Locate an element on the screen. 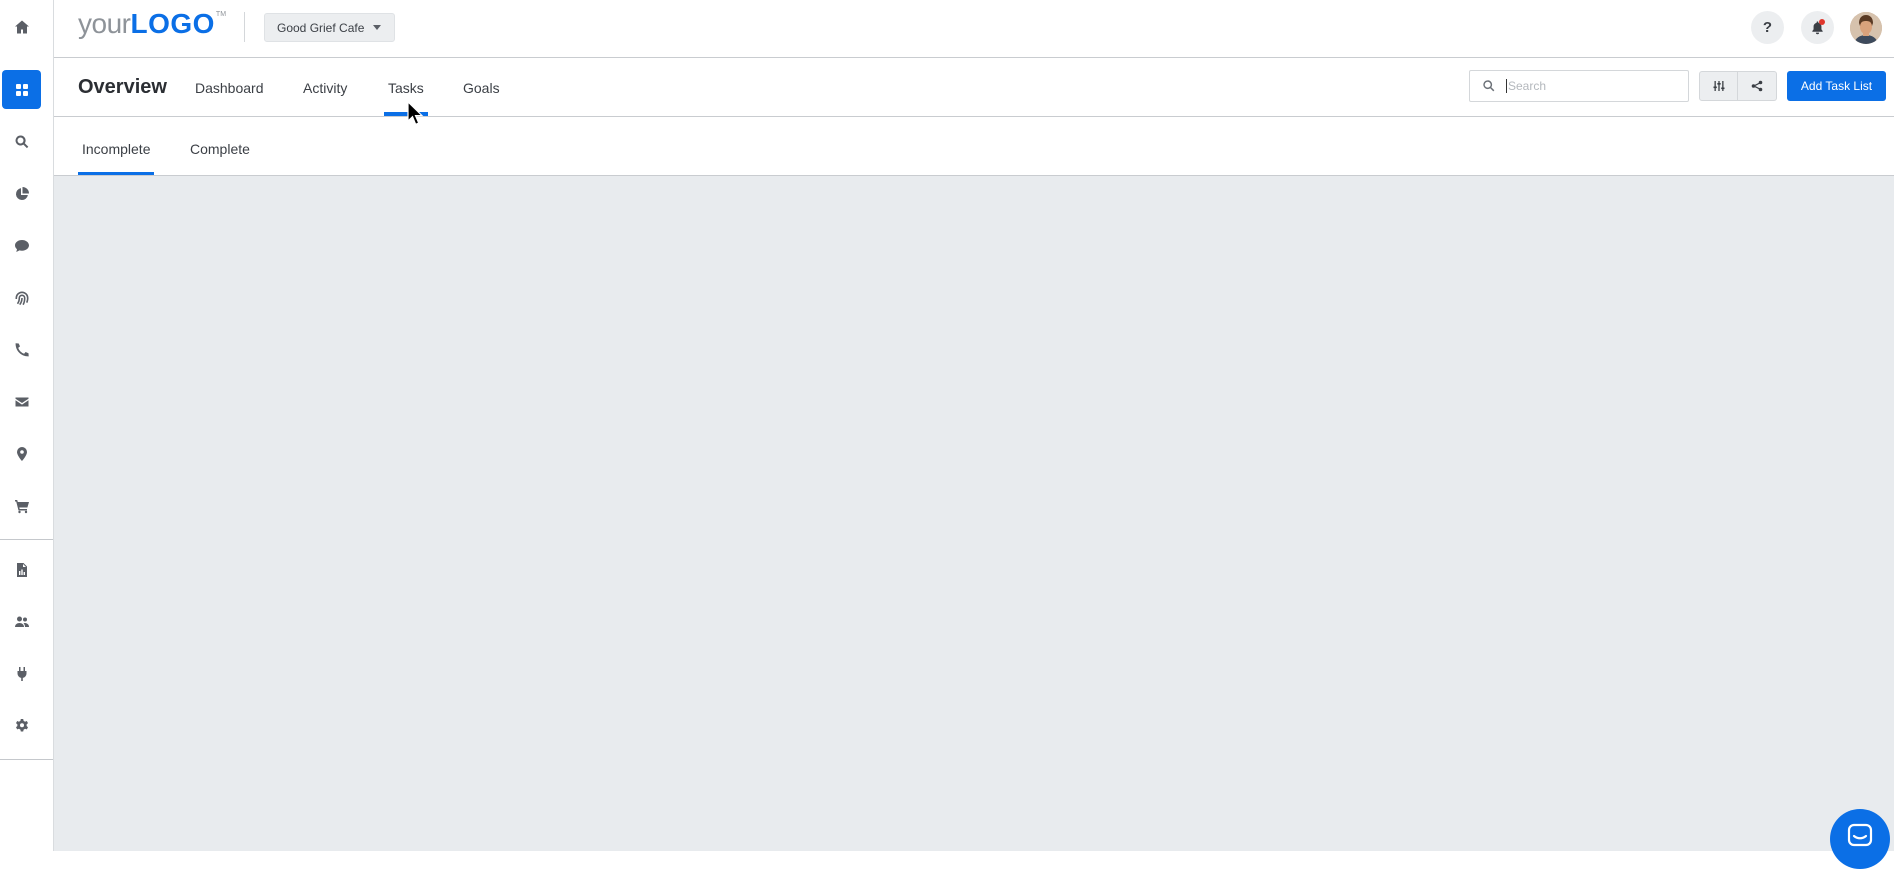  envelope-icon is located at coordinates (21, 402).